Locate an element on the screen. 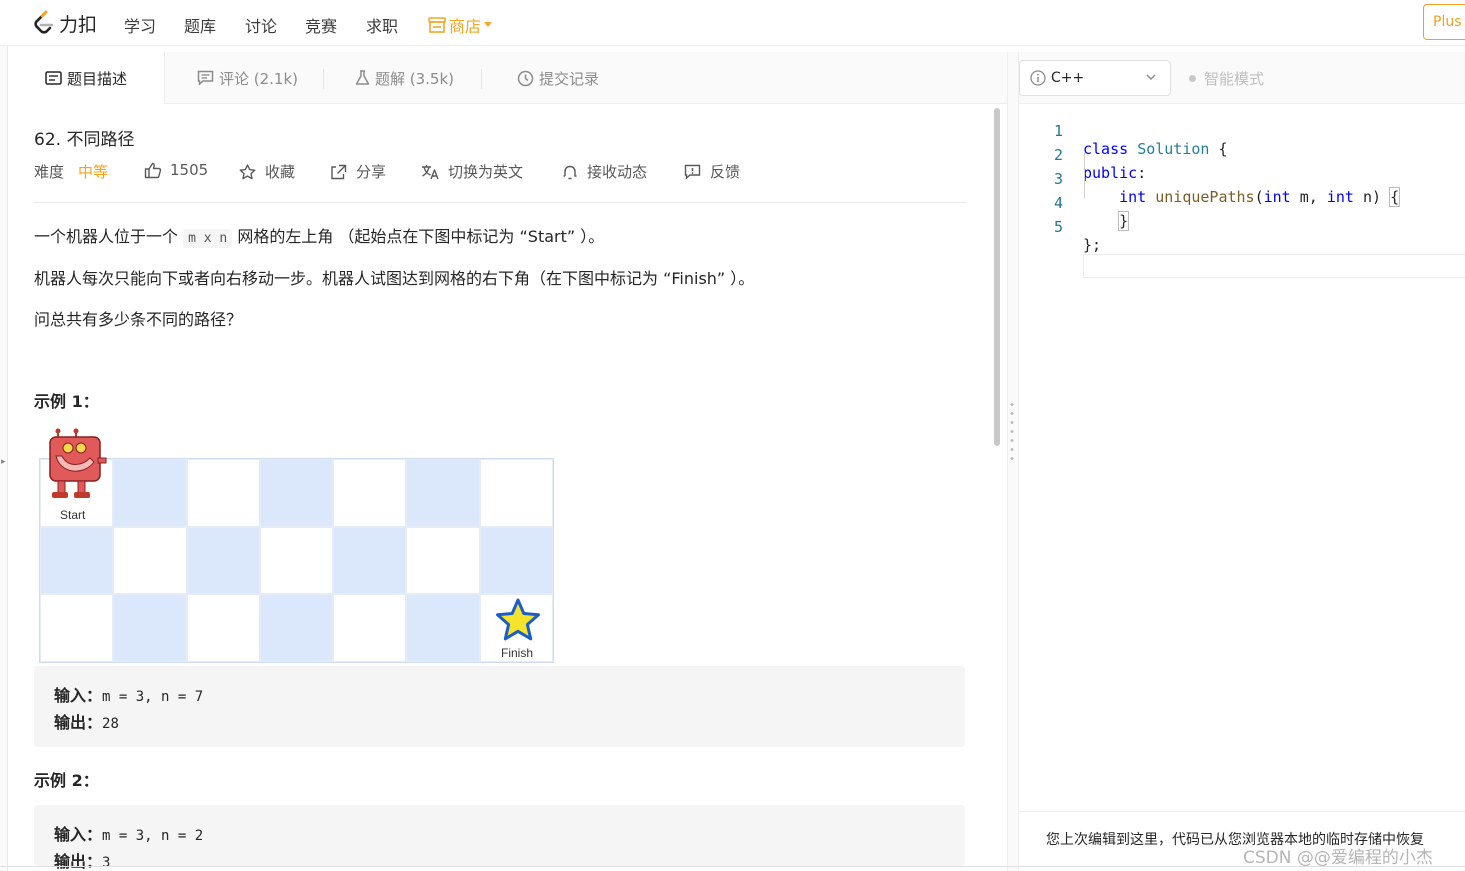  inline-code: m x n is located at coordinates (208, 238).